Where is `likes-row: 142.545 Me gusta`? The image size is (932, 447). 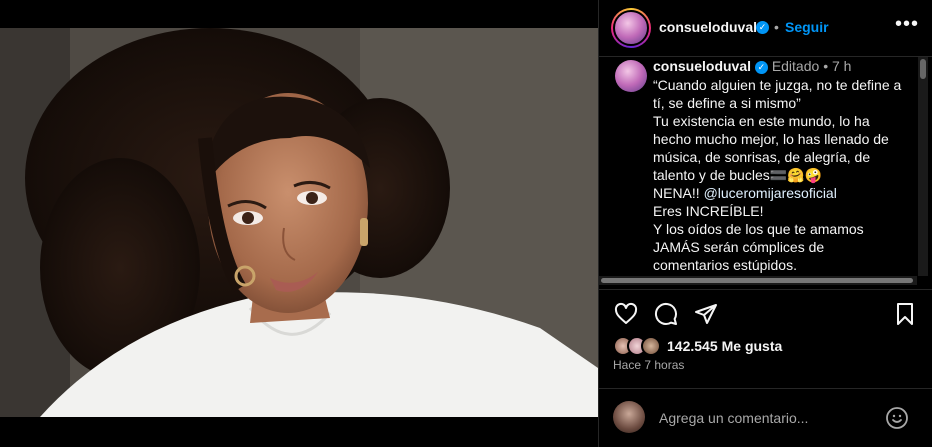
likes-row: 142.545 Me gusta is located at coordinates (697, 346).